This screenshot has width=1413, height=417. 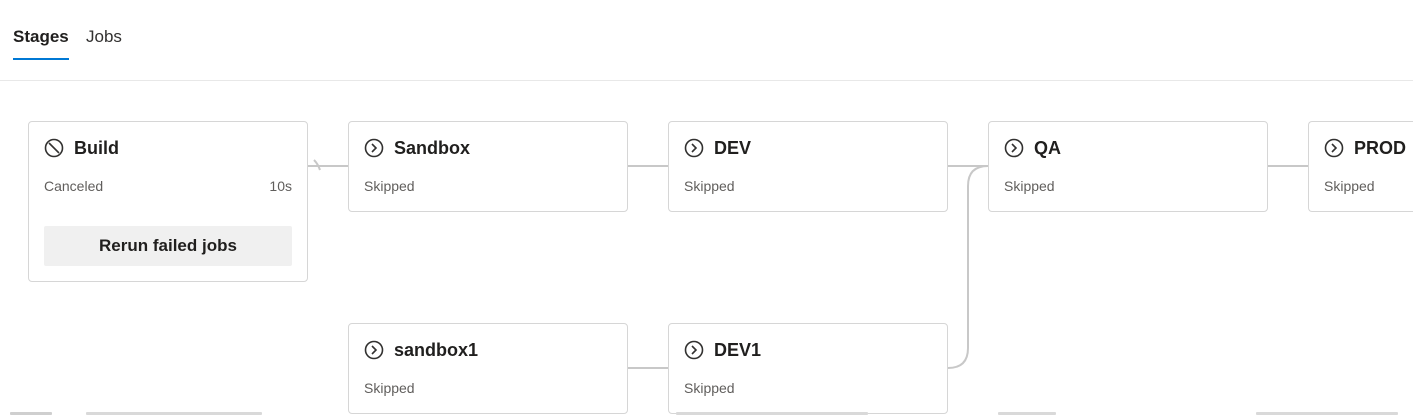 What do you see at coordinates (808, 166) in the screenshot?
I see `stage-card-dev: DEV Skipped` at bounding box center [808, 166].